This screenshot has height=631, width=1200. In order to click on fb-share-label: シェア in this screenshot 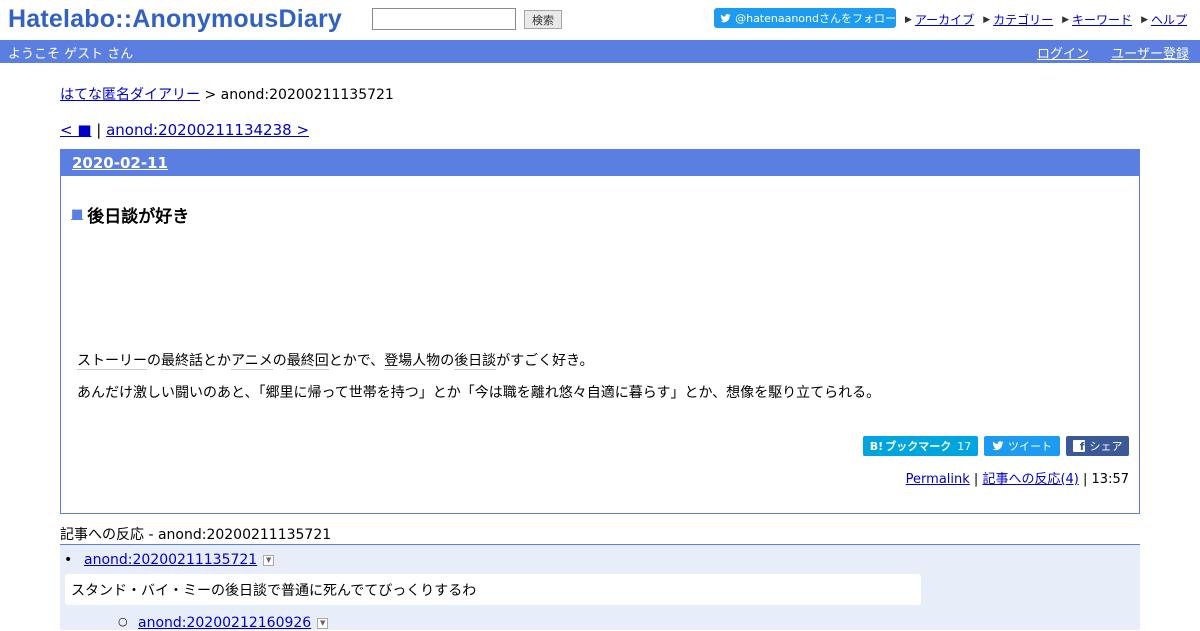, I will do `click(1106, 446)`.